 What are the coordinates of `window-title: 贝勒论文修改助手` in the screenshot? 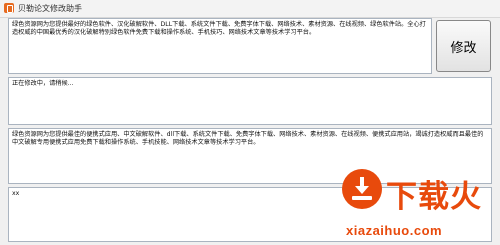 It's located at (50, 8).